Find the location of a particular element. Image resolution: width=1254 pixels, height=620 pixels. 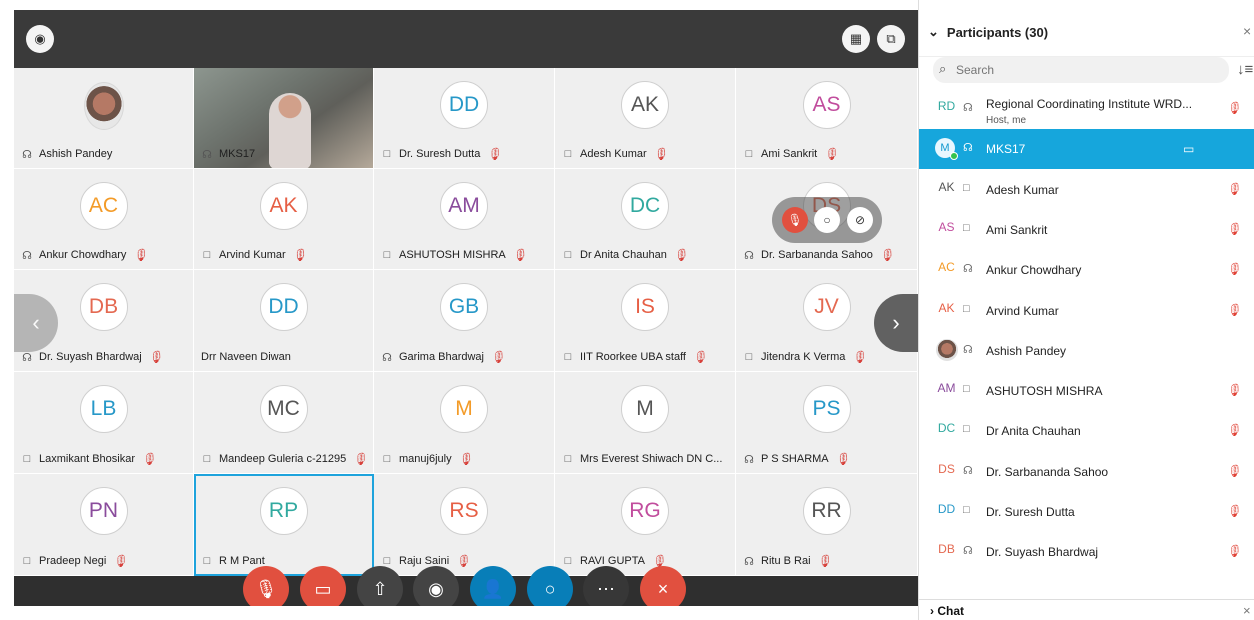

participant-tile: M □ Mrs Everest Shiwach DN C... 🎙 is located at coordinates (645, 423).